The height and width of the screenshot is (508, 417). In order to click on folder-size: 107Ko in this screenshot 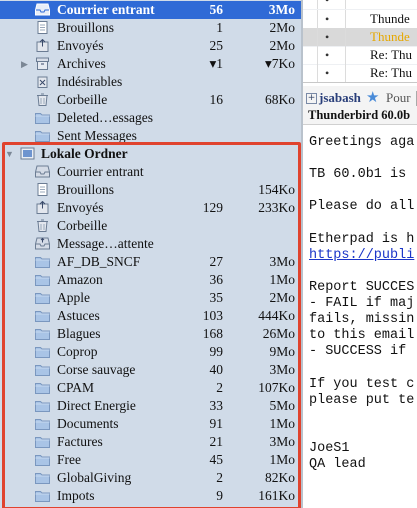, I will do `click(276, 387)`.